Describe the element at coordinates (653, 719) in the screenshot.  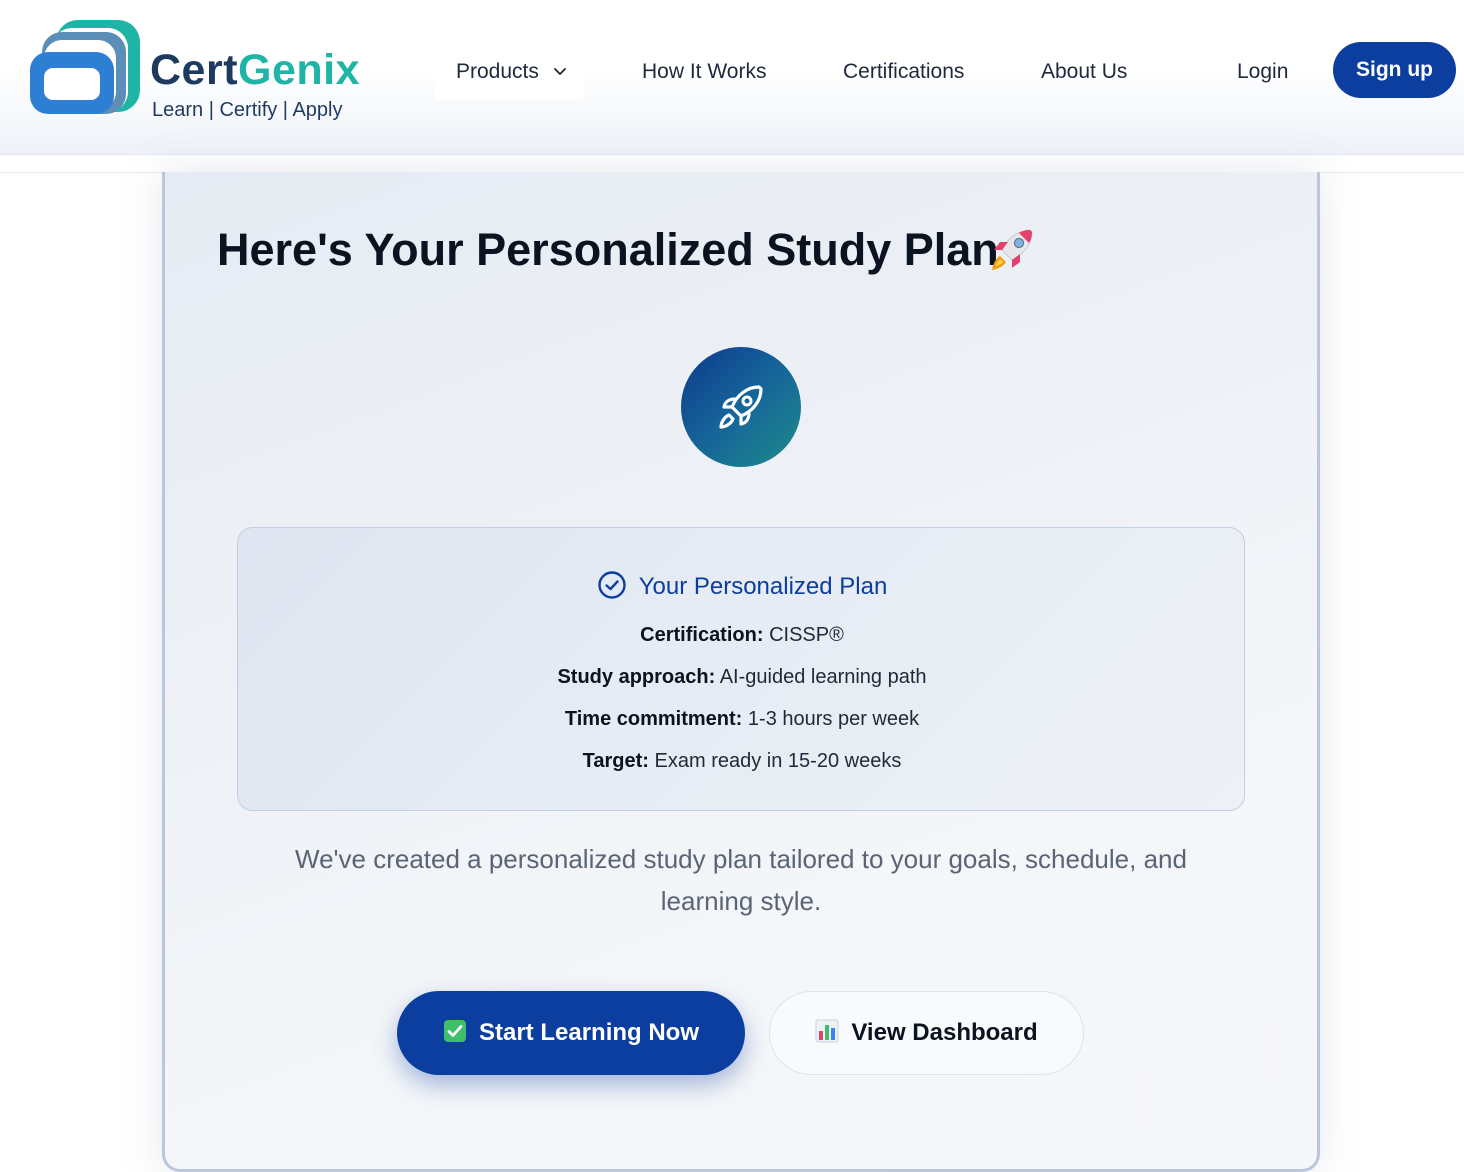
I see `plan-row-label: Time commitment:` at that location.